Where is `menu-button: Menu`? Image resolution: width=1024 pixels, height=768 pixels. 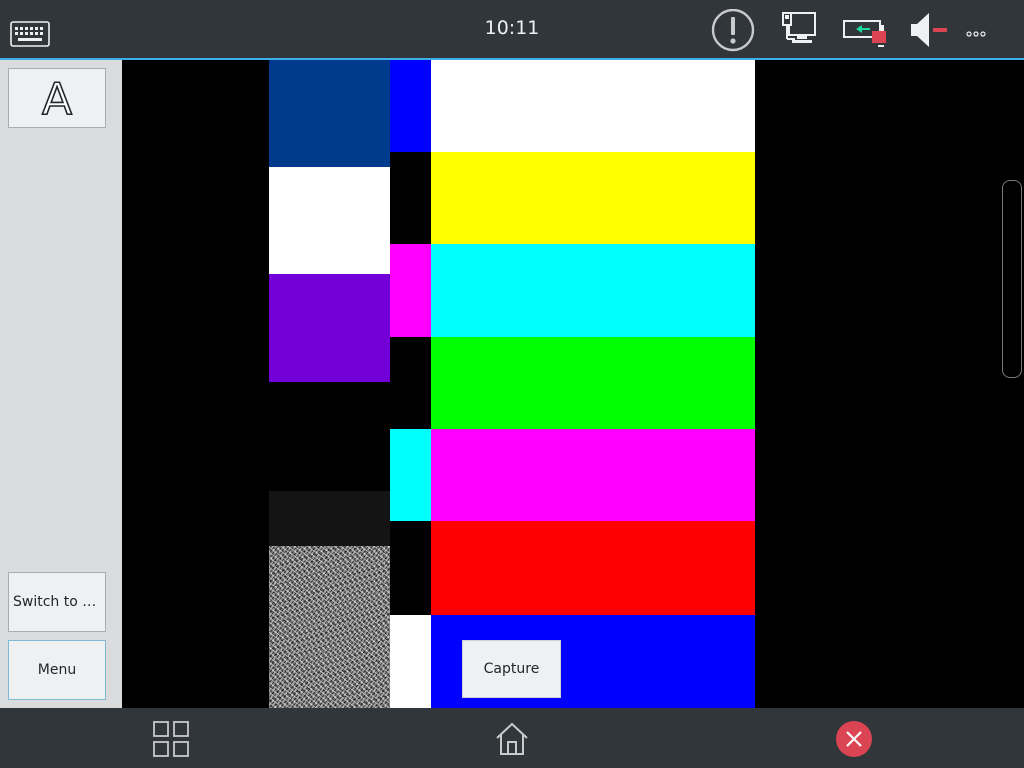 menu-button: Menu is located at coordinates (57, 670).